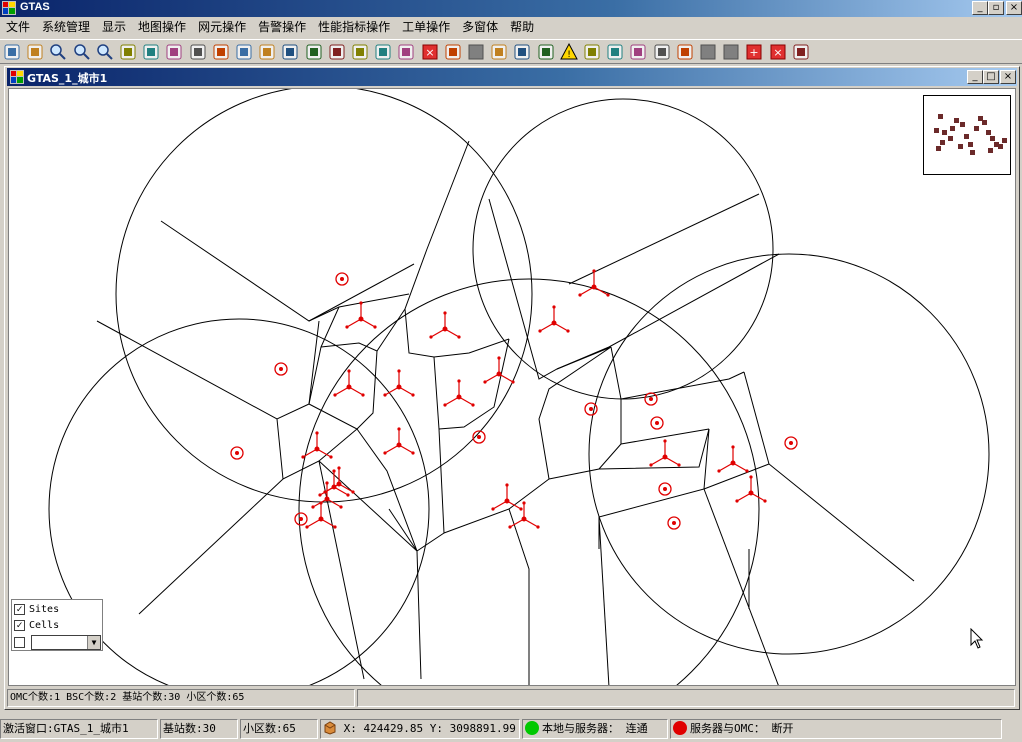 This screenshot has width=1022, height=742. What do you see at coordinates (174, 52) in the screenshot?
I see `map-icon` at bounding box center [174, 52].